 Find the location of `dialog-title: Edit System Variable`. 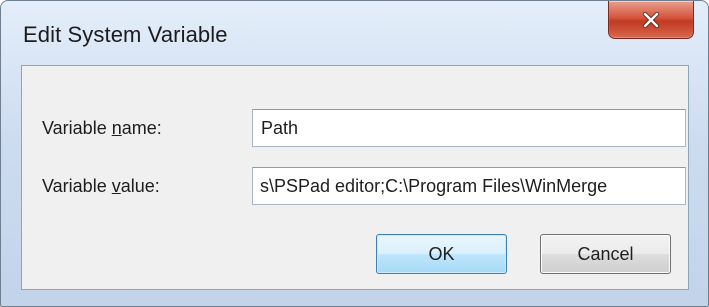

dialog-title: Edit System Variable is located at coordinates (125, 34).